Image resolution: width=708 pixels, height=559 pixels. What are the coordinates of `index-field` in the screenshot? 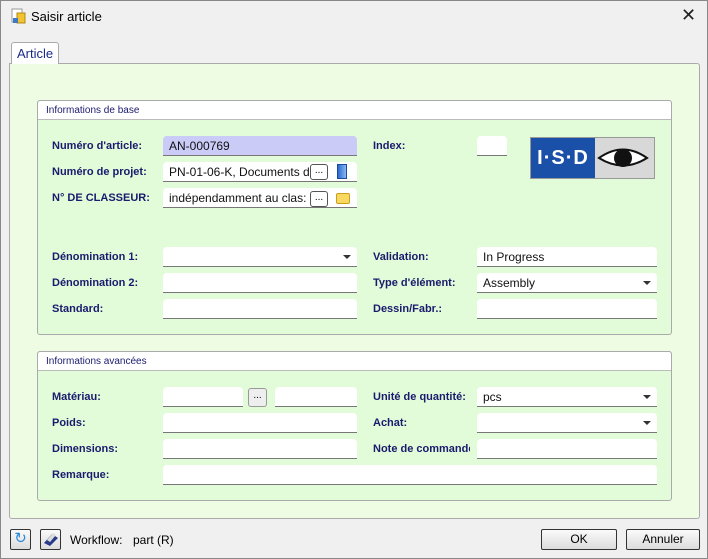 It's located at (492, 146).